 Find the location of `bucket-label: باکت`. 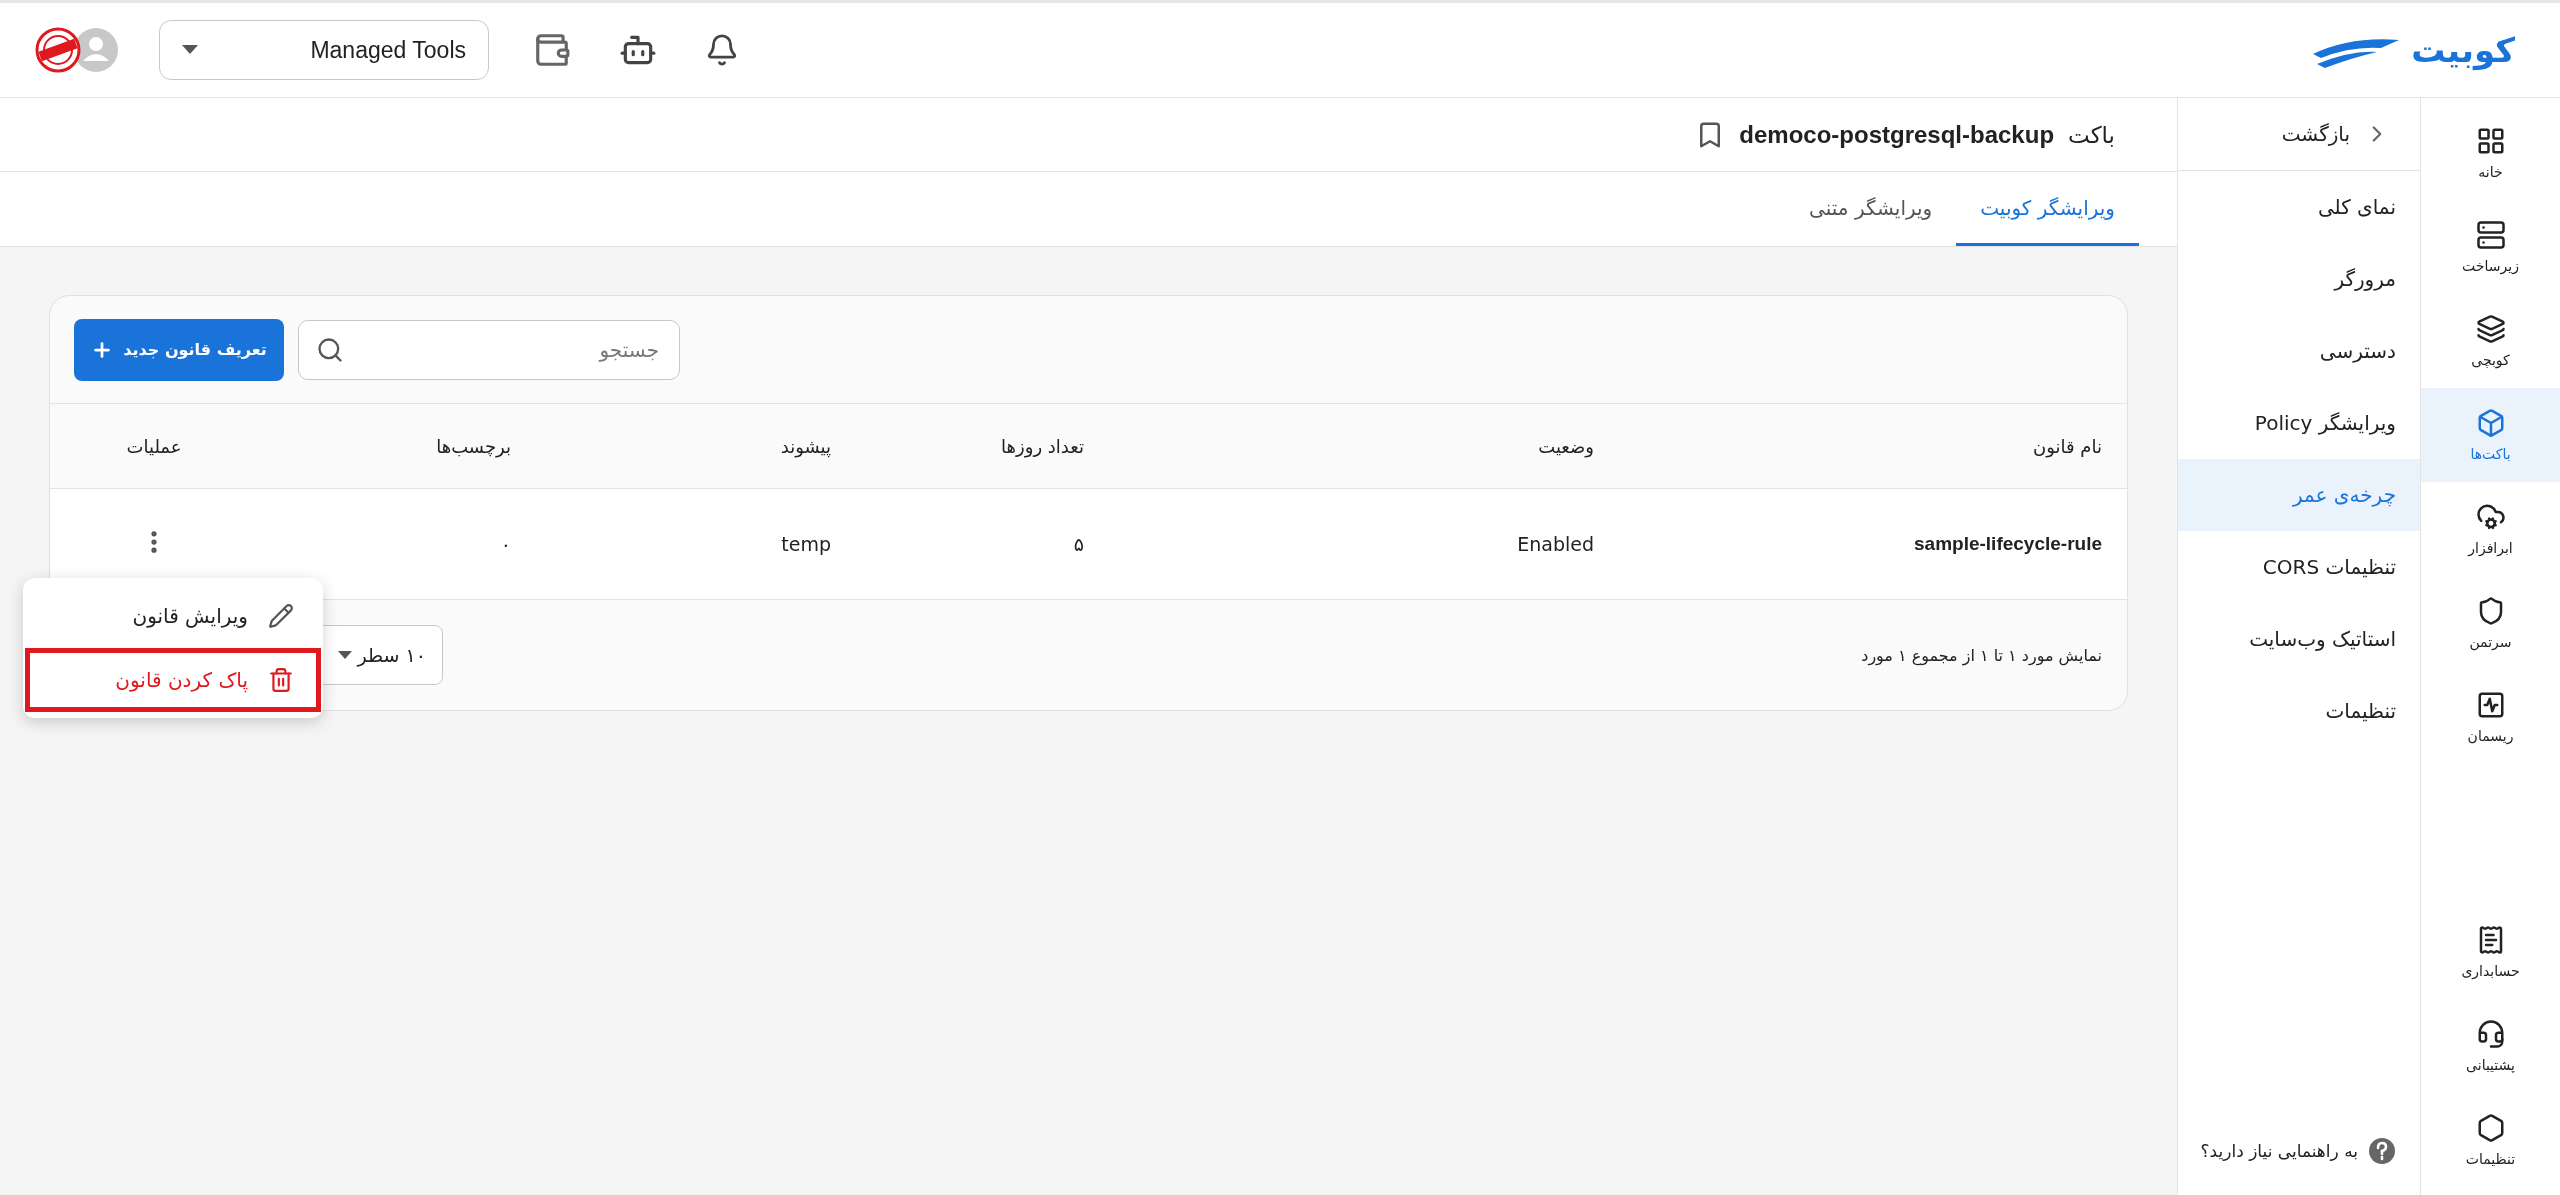

bucket-label: باکت is located at coordinates (2091, 134).